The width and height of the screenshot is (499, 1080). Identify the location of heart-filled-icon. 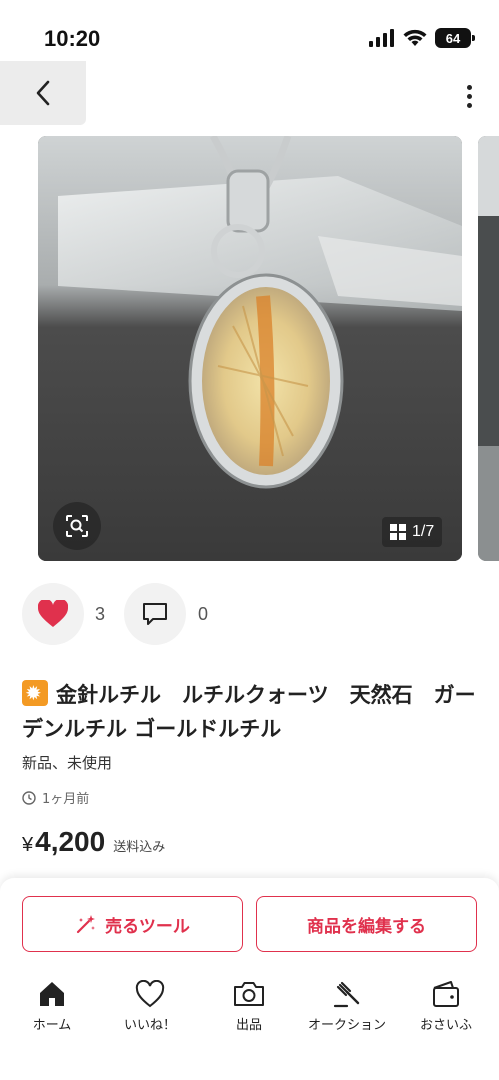
(53, 613).